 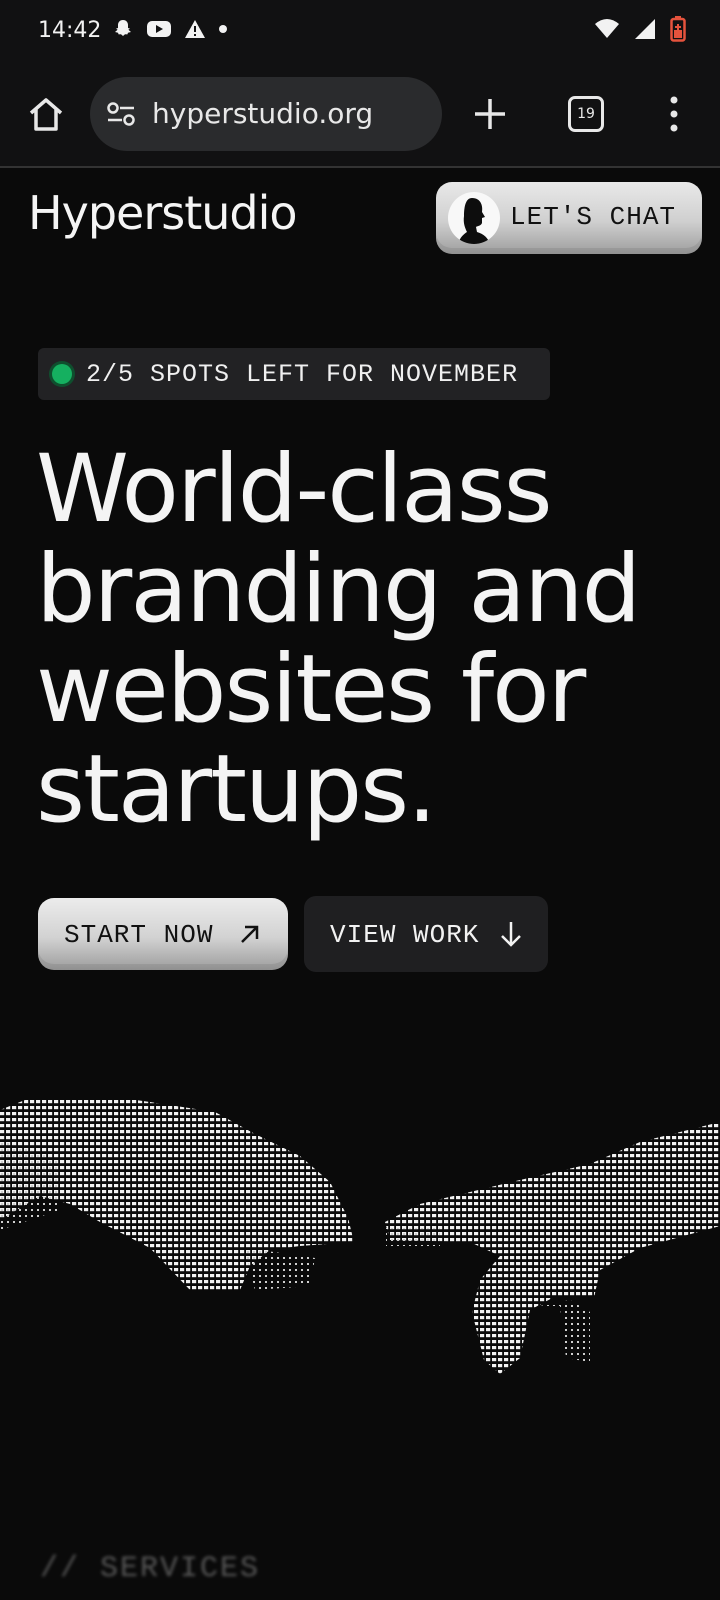 I want to click on headline-line: World-class, so click(x=294, y=489).